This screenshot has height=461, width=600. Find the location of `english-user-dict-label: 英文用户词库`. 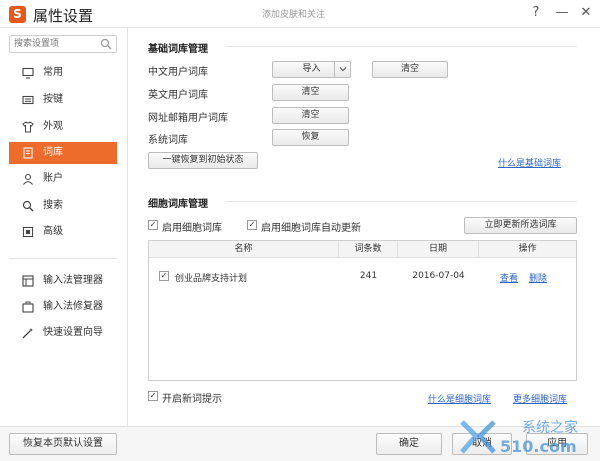

english-user-dict-label: 英文用户词库 is located at coordinates (178, 95).